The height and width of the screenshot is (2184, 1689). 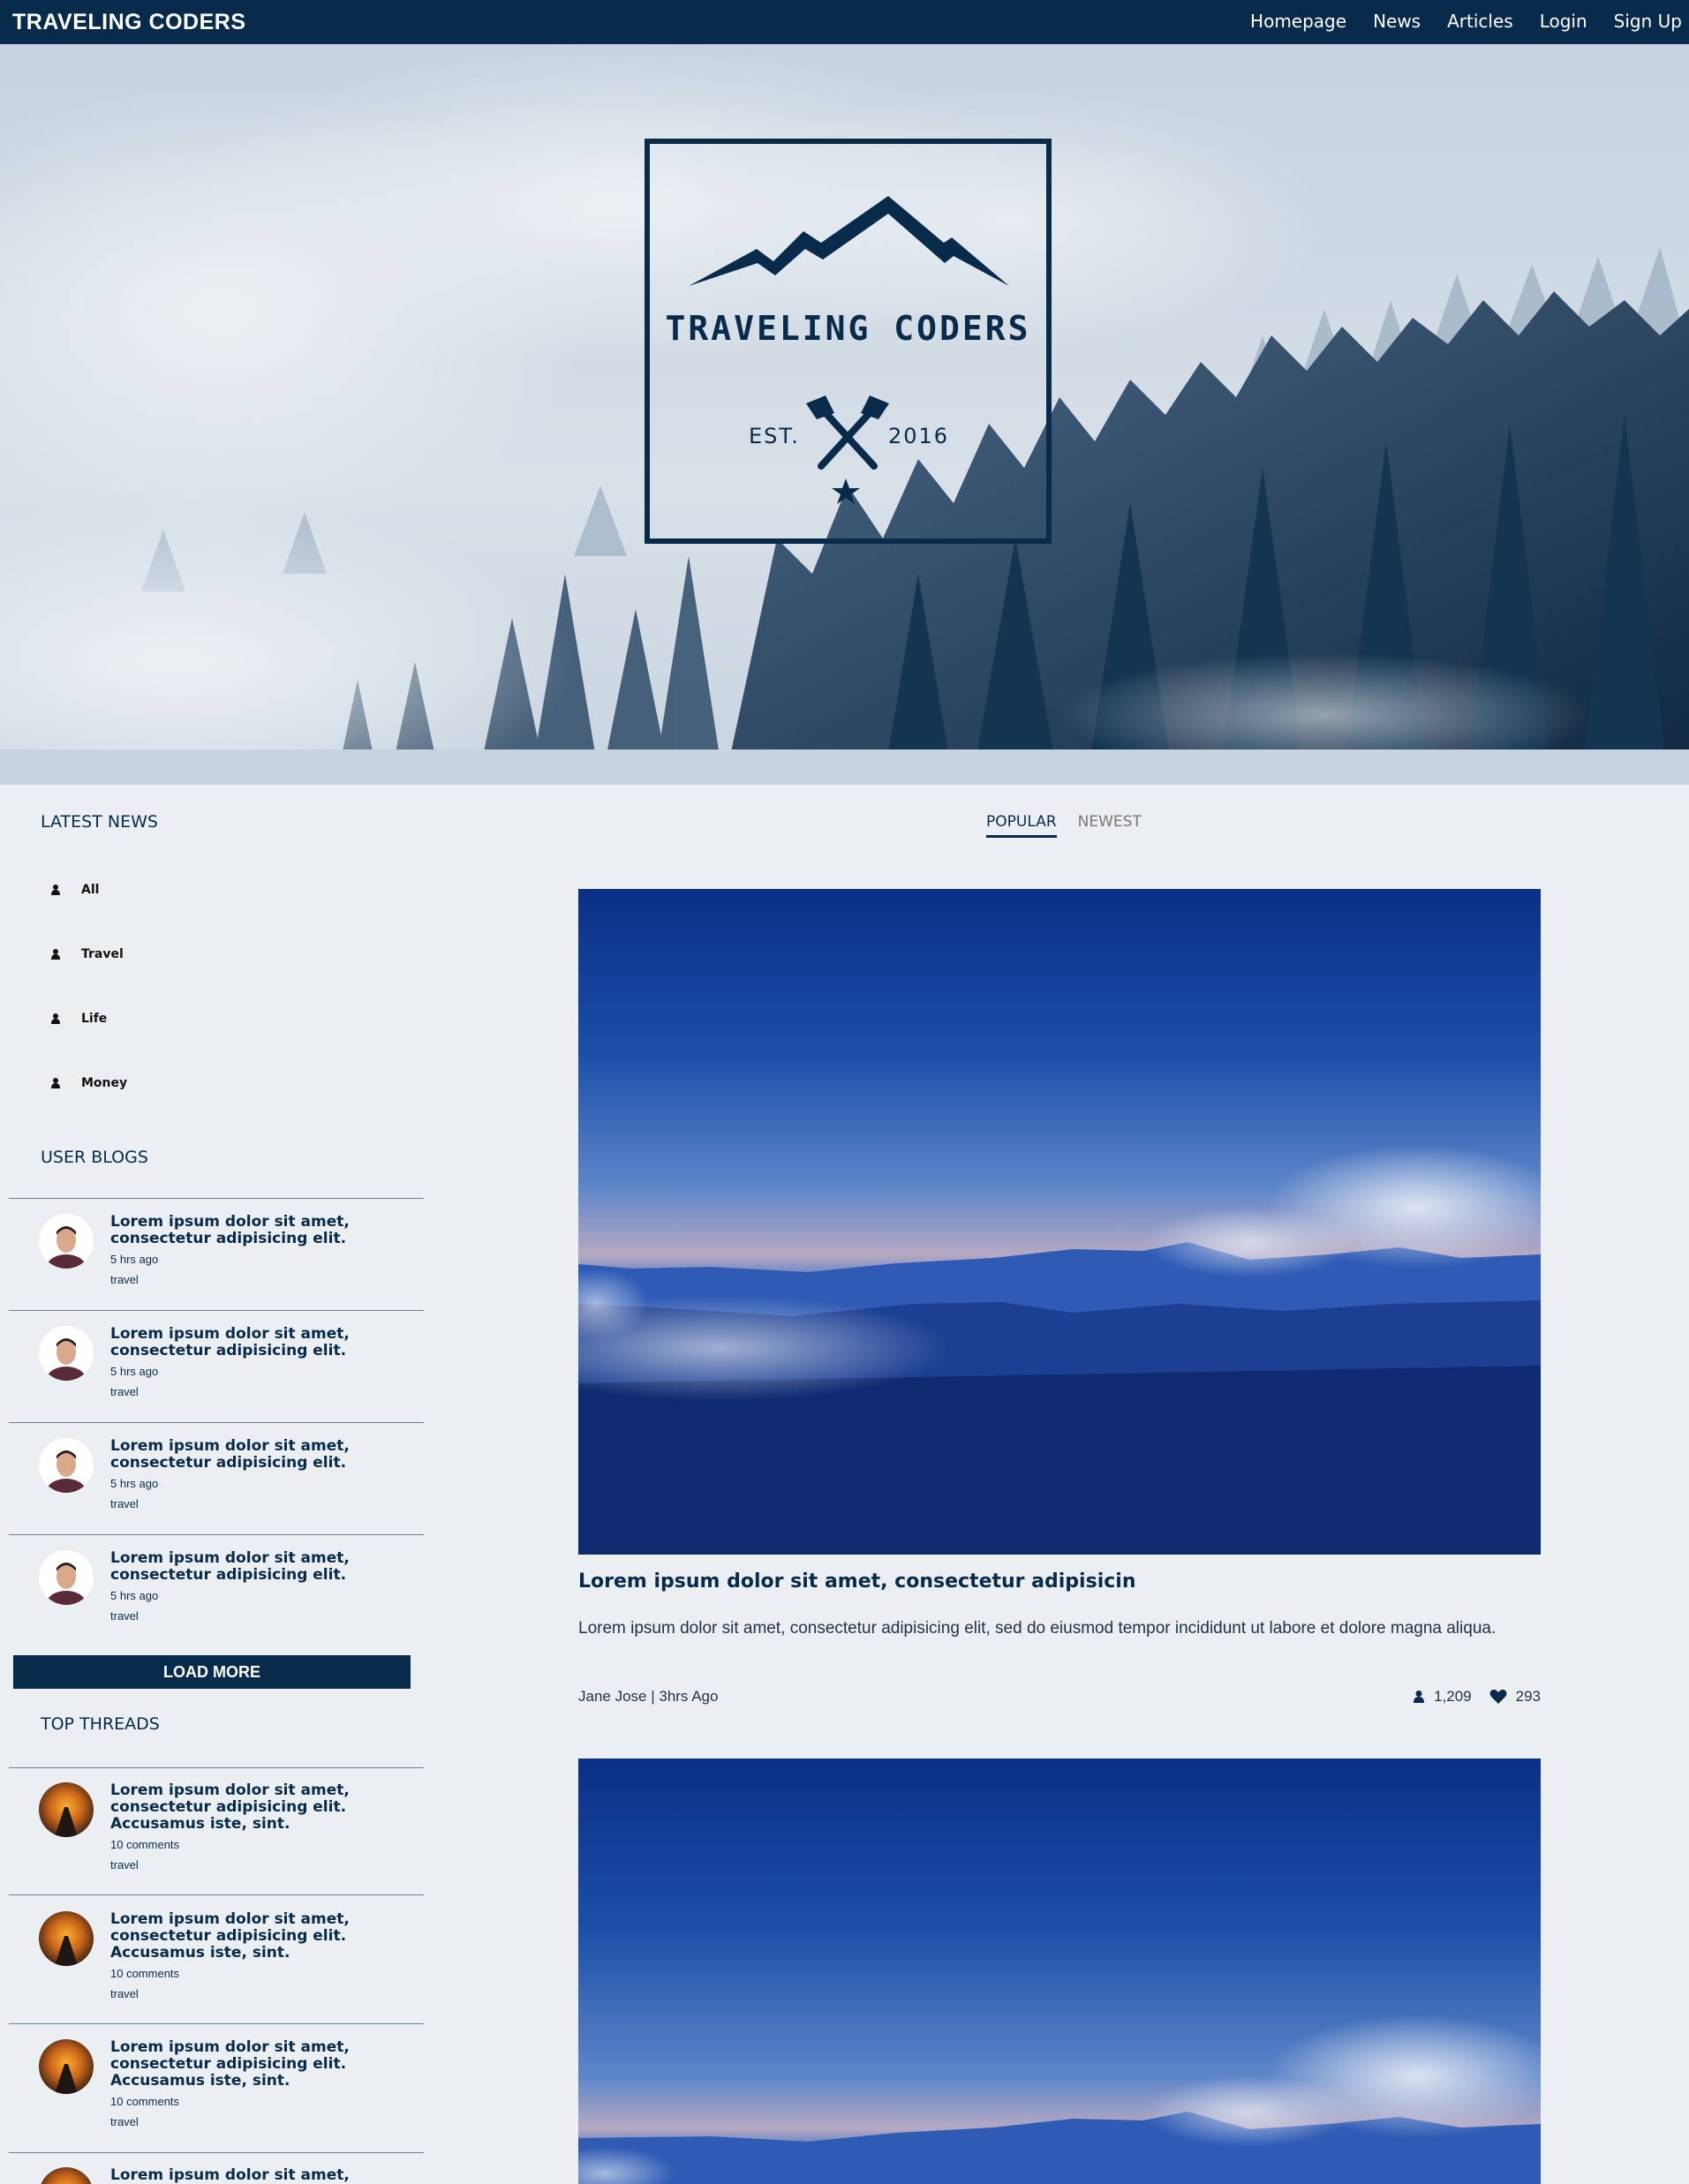 I want to click on thread-item: Lorem ipsum dolor sit amet,, so click(x=229, y=2175).